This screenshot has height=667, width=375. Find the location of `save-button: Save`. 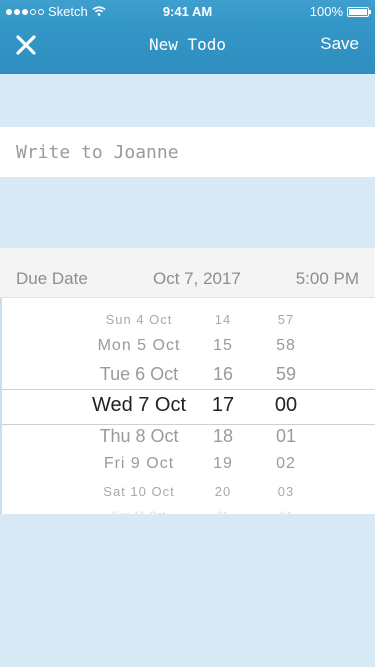

save-button: Save is located at coordinates (339, 44).